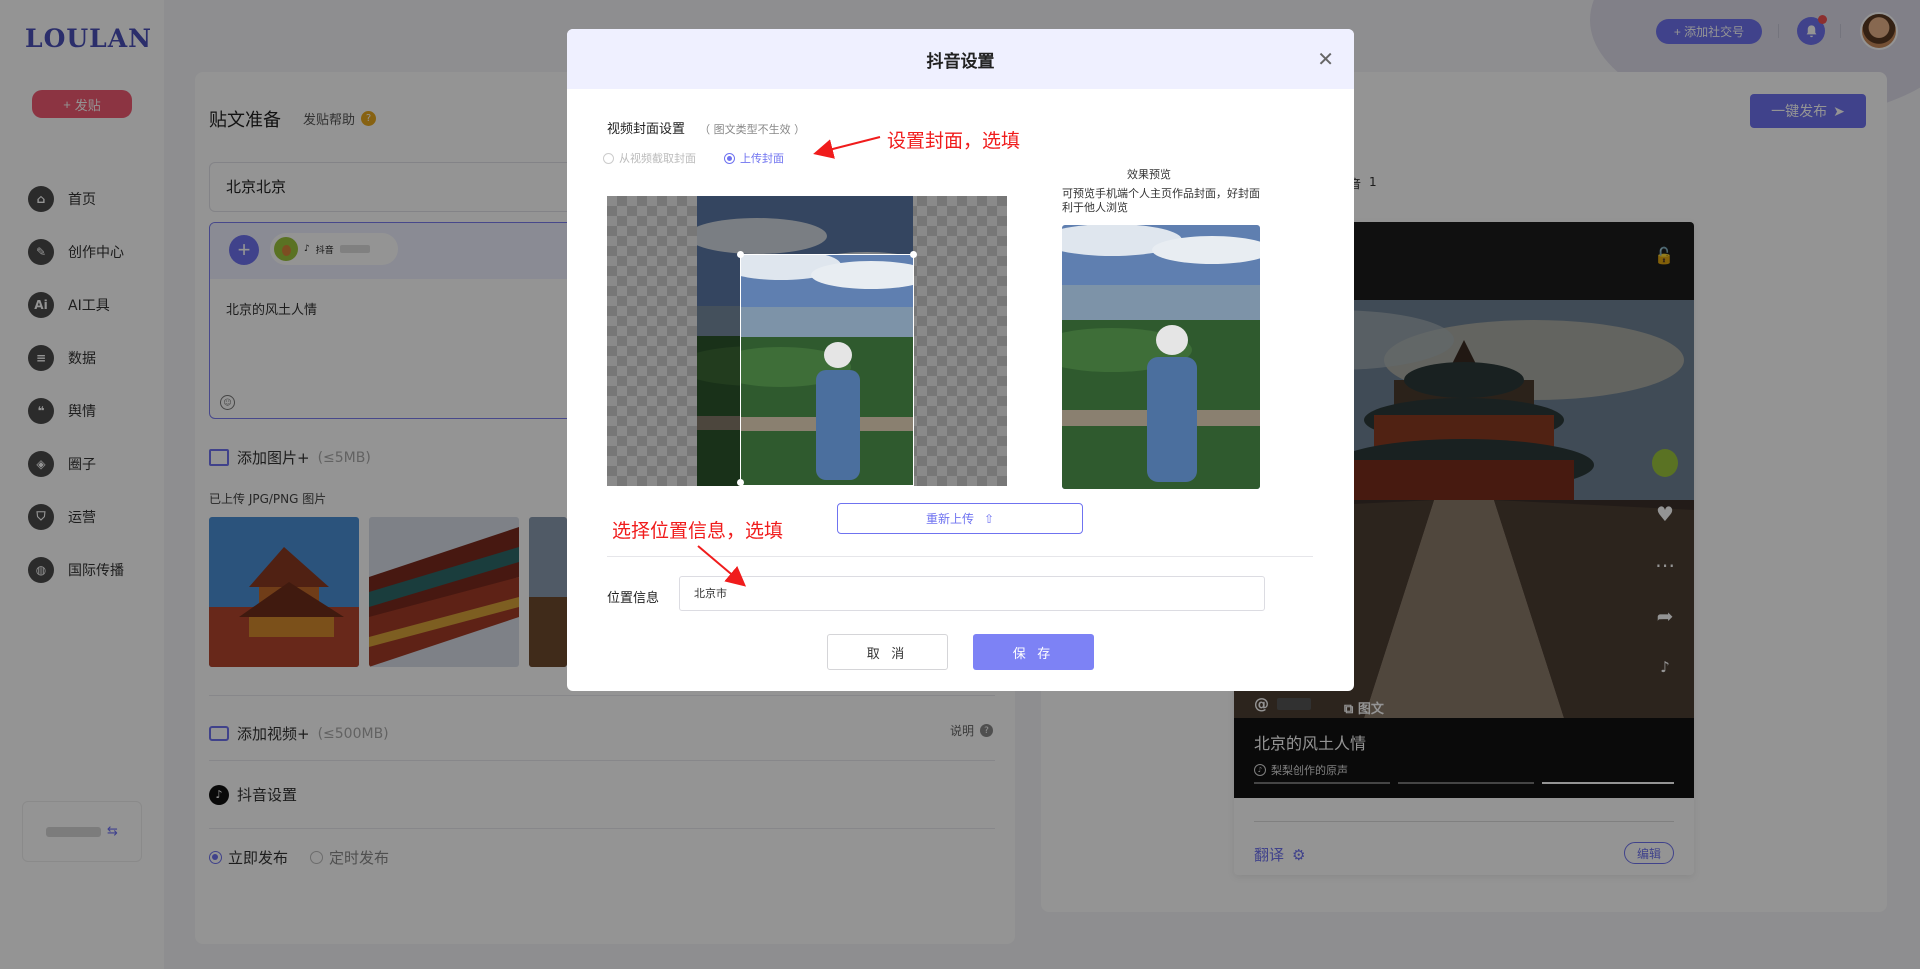 Image resolution: width=1920 pixels, height=969 pixels. I want to click on upload-icon: ⇧, so click(989, 518).